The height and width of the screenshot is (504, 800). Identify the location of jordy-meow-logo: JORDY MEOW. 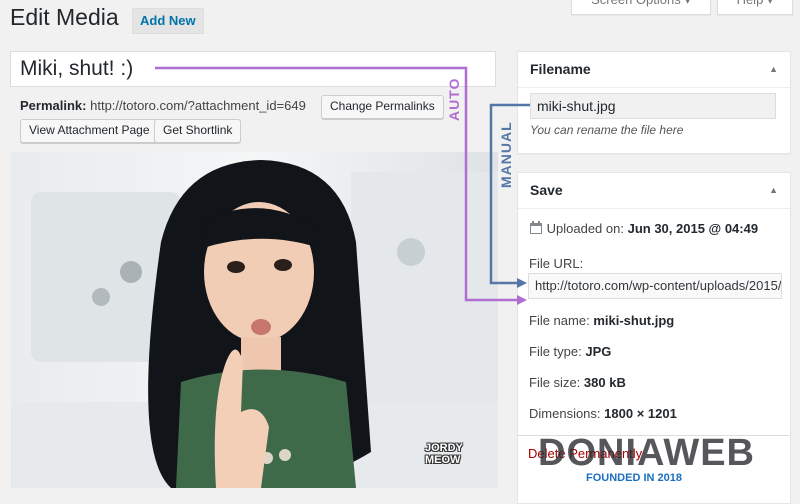
(458, 457).